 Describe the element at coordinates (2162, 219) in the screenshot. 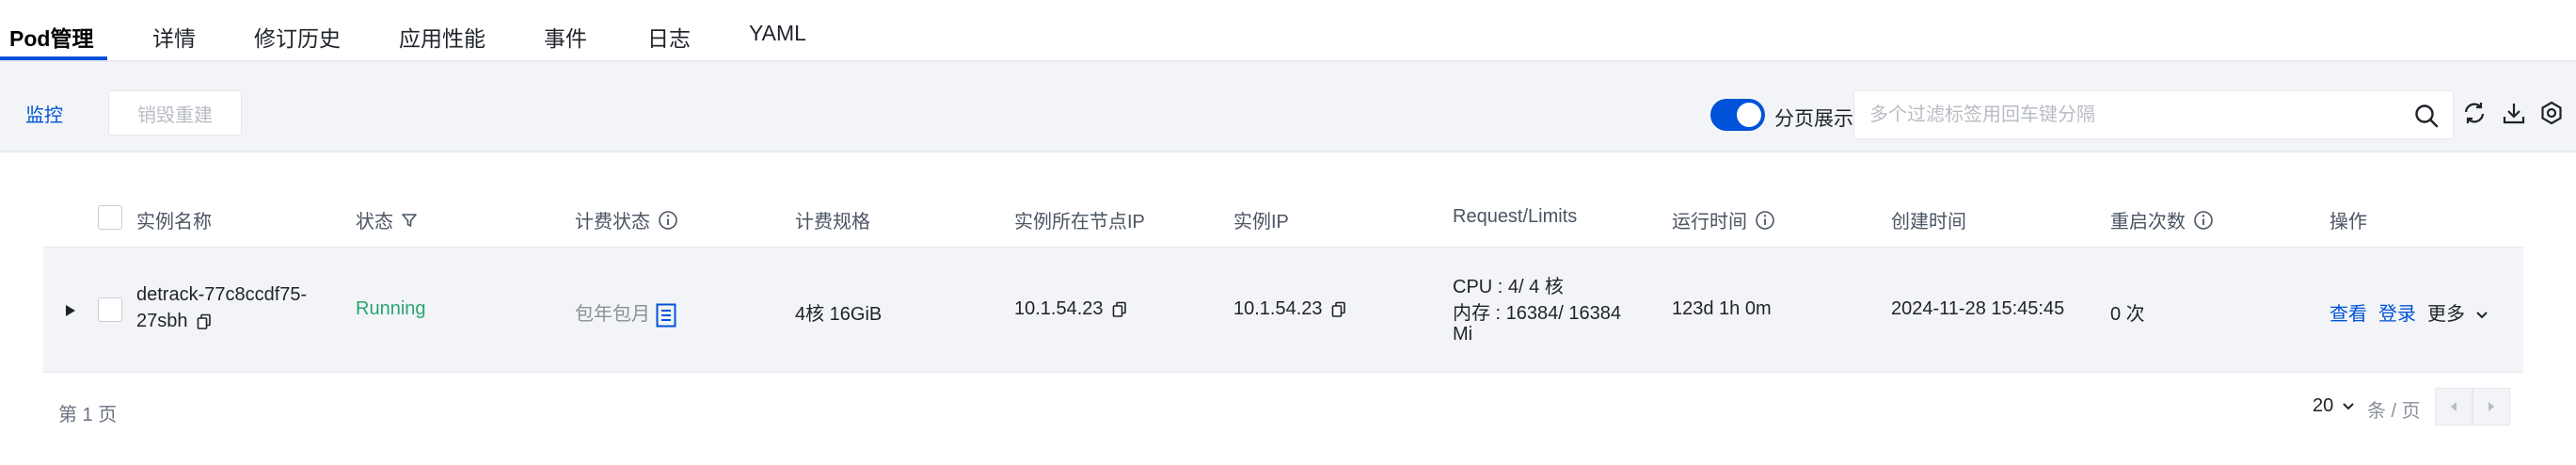

I see `col-header-restarts: 重启次数` at that location.